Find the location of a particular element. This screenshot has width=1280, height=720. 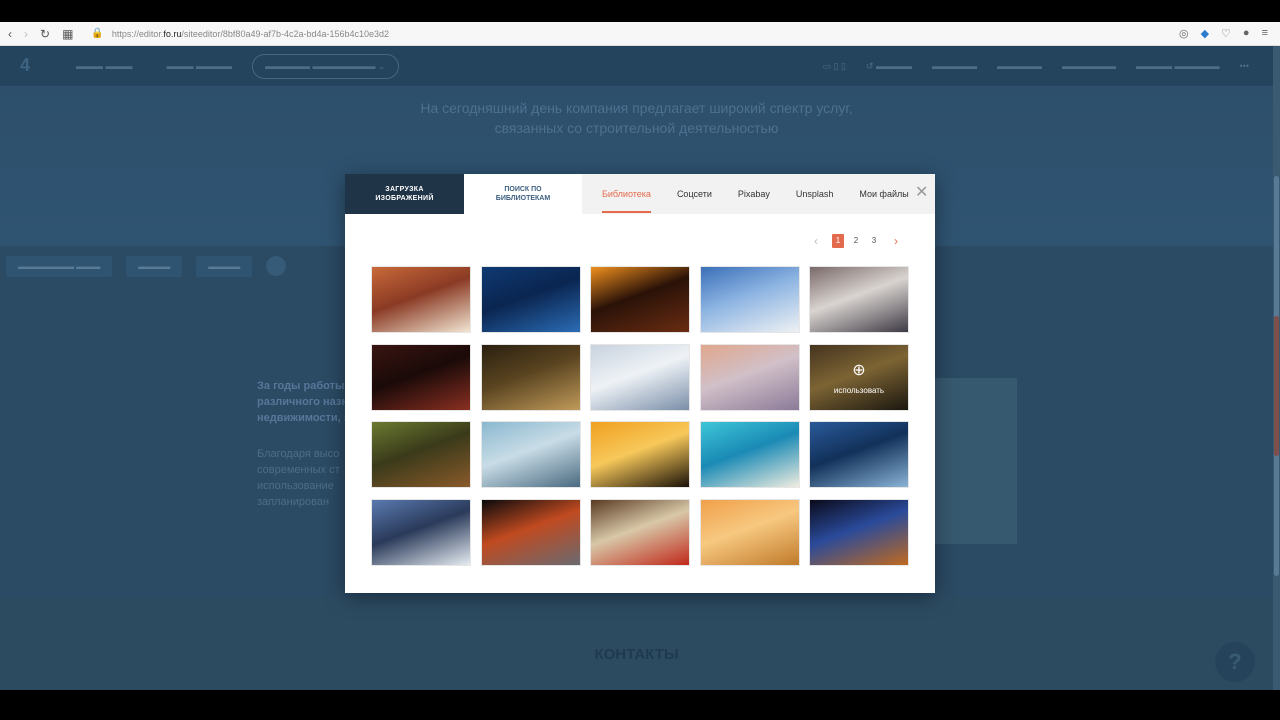

forward-icon: › is located at coordinates (26, 34).